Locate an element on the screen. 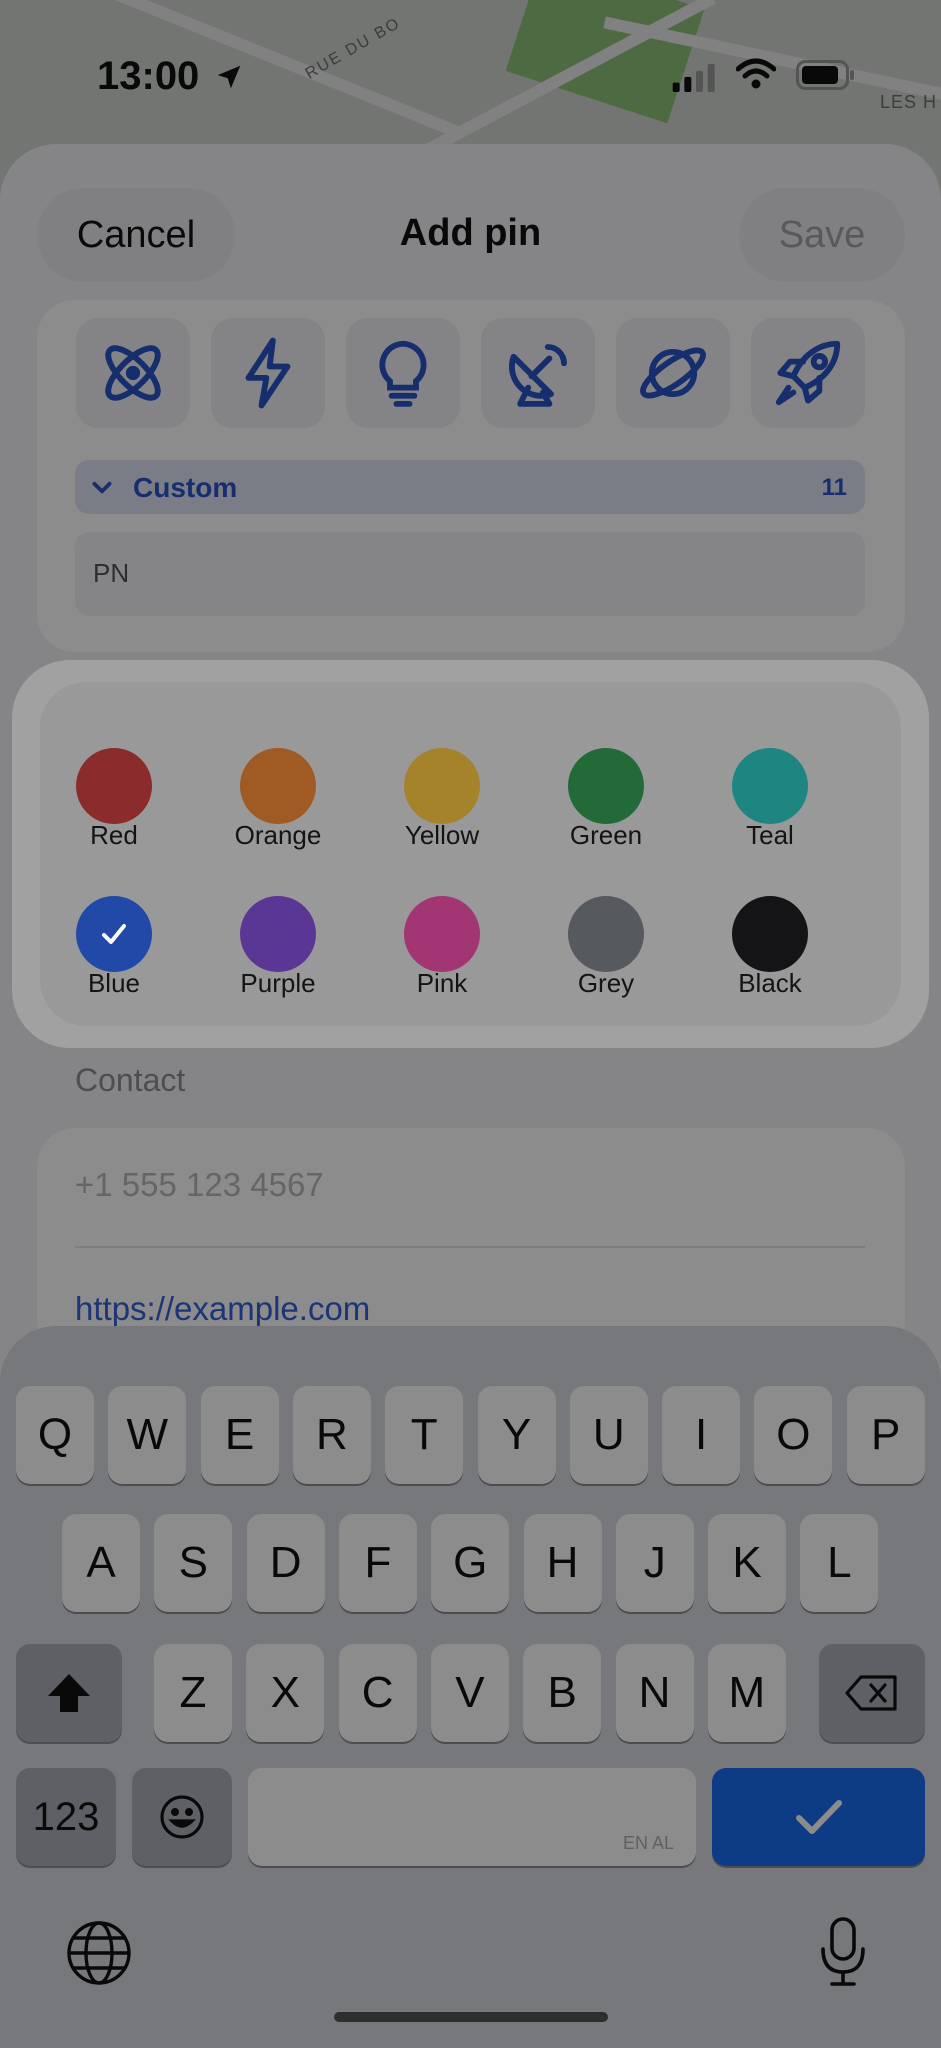 Image resolution: width=941 pixels, height=2048 pixels. color-label-purple: Purple is located at coordinates (278, 983).